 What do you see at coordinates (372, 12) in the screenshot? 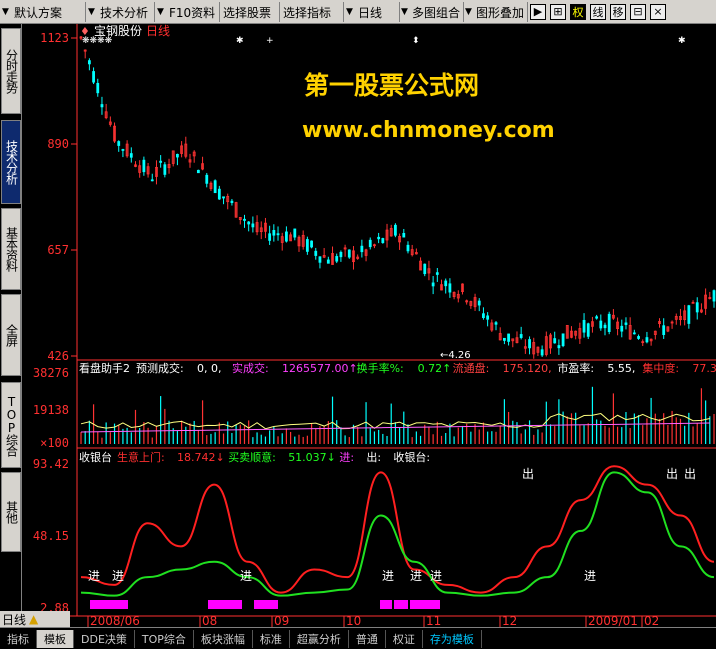
I see `toolbar-btn-5: ▼ 日线` at bounding box center [372, 12].